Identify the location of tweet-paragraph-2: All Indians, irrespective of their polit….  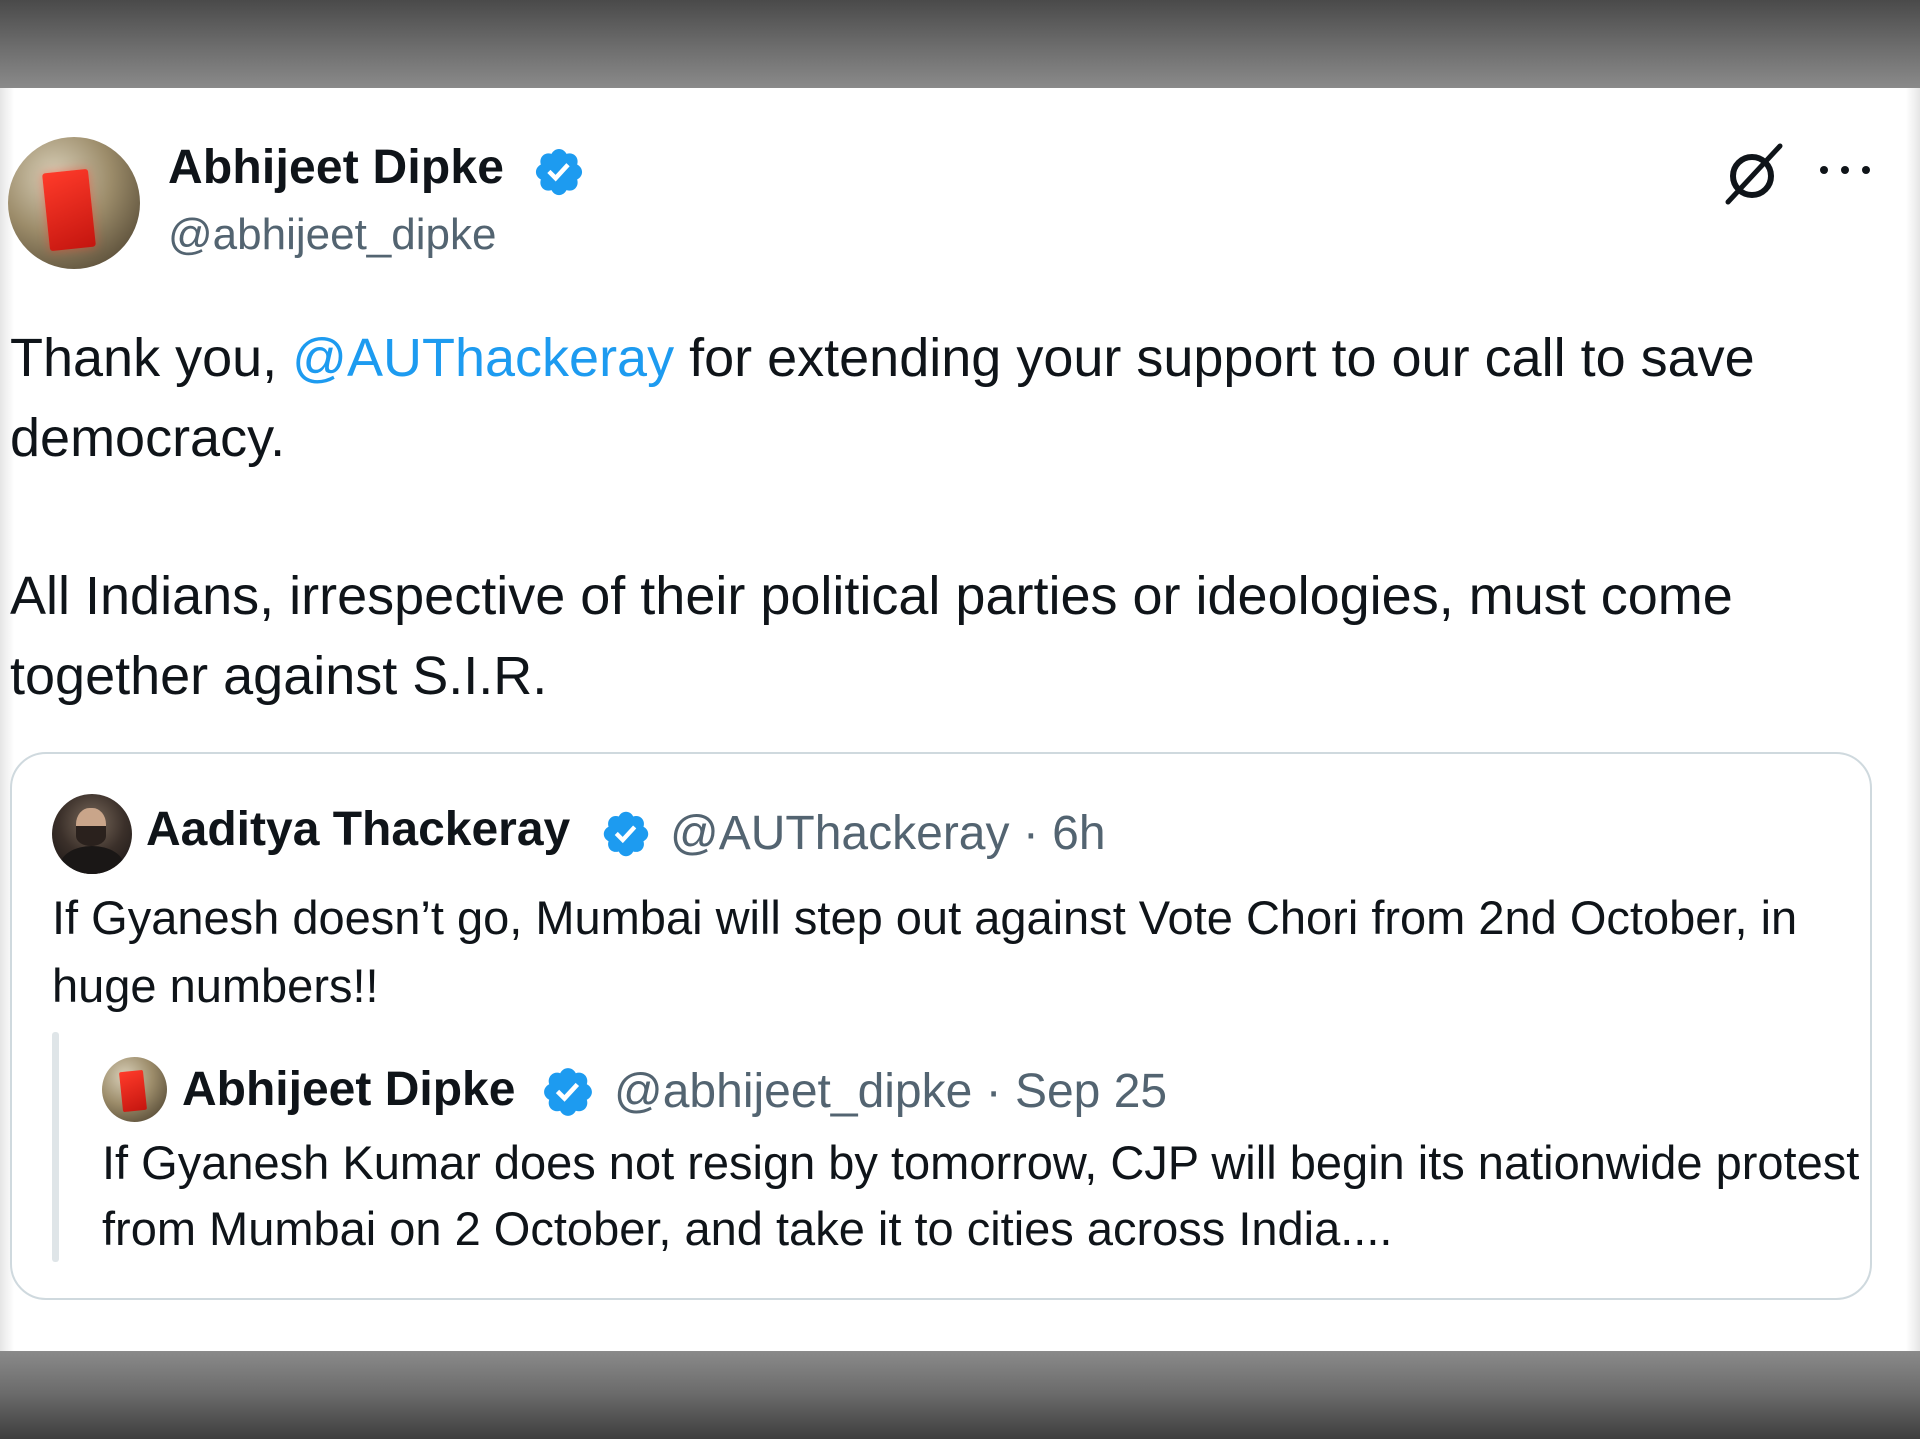
(871, 636).